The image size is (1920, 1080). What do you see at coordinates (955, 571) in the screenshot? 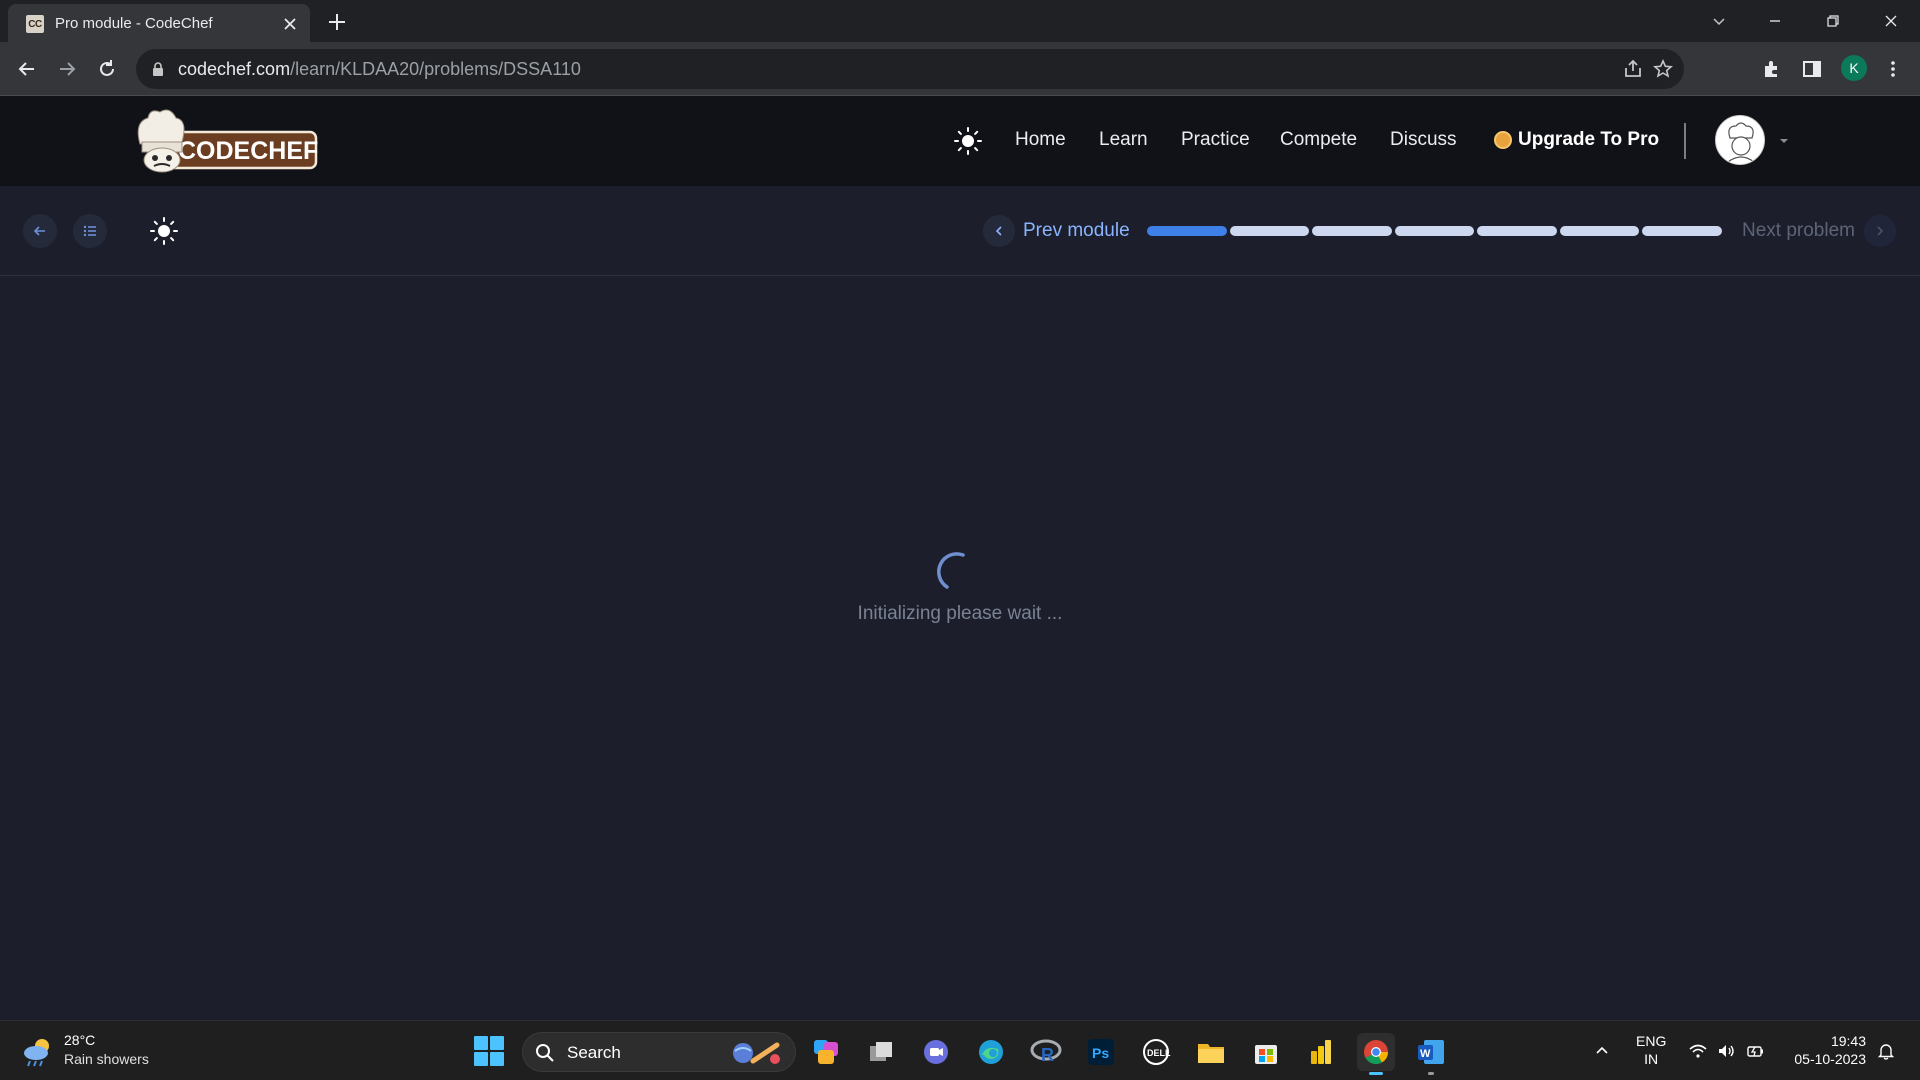
I see `loading-spinner-icon` at bounding box center [955, 571].